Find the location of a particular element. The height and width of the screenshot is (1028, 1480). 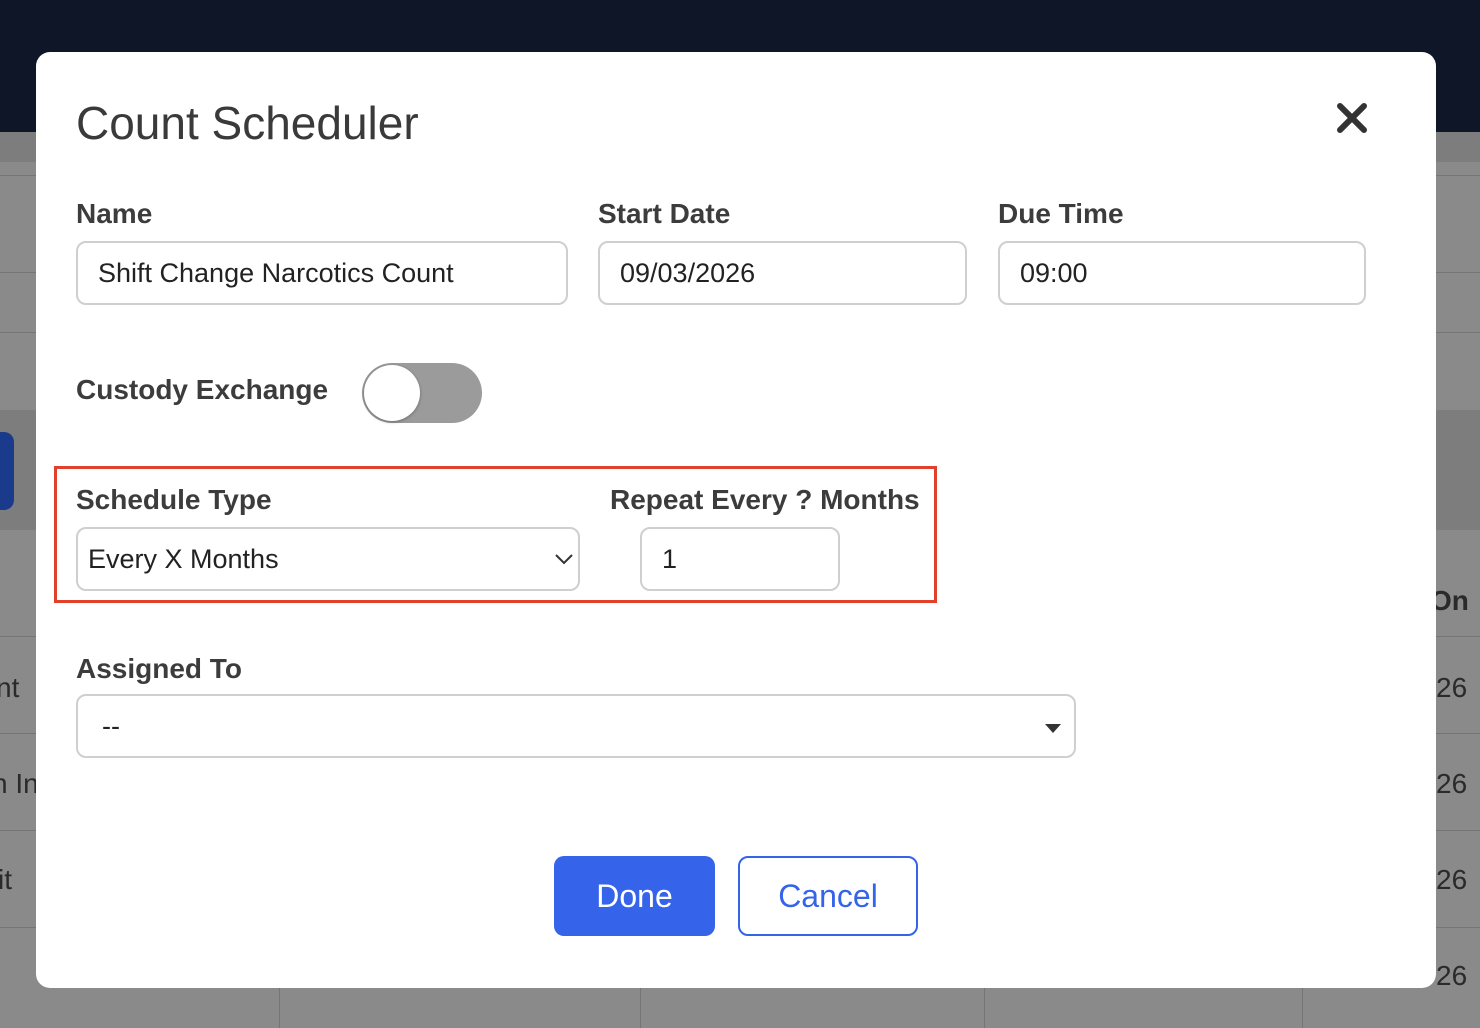

chevron-down-icon is located at coordinates (564, 559).